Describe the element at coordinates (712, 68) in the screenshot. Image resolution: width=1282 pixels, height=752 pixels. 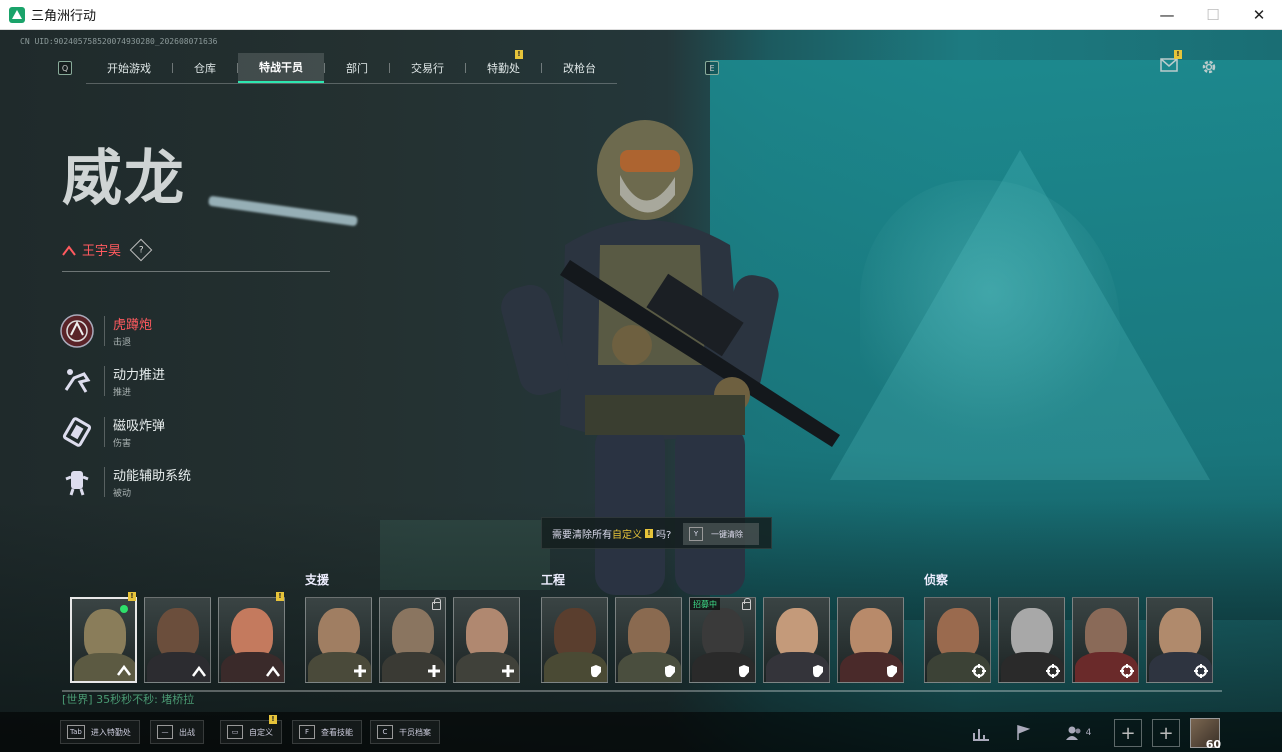
I see `nav-next-key: E` at that location.